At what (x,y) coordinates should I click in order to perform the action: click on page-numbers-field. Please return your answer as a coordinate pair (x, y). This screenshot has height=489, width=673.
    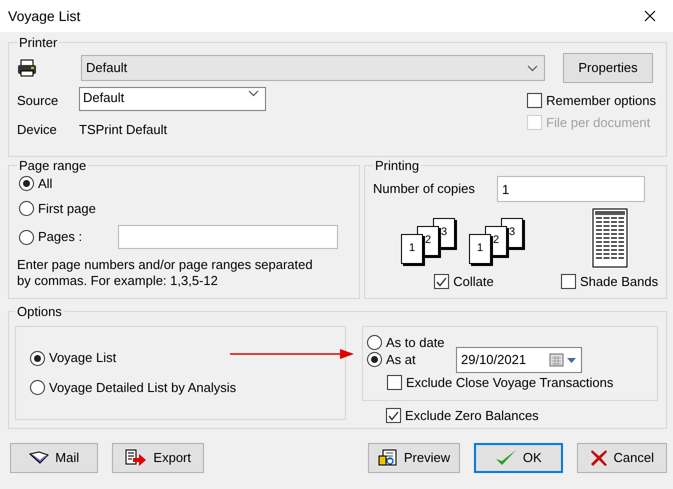
    Looking at the image, I should click on (228, 237).